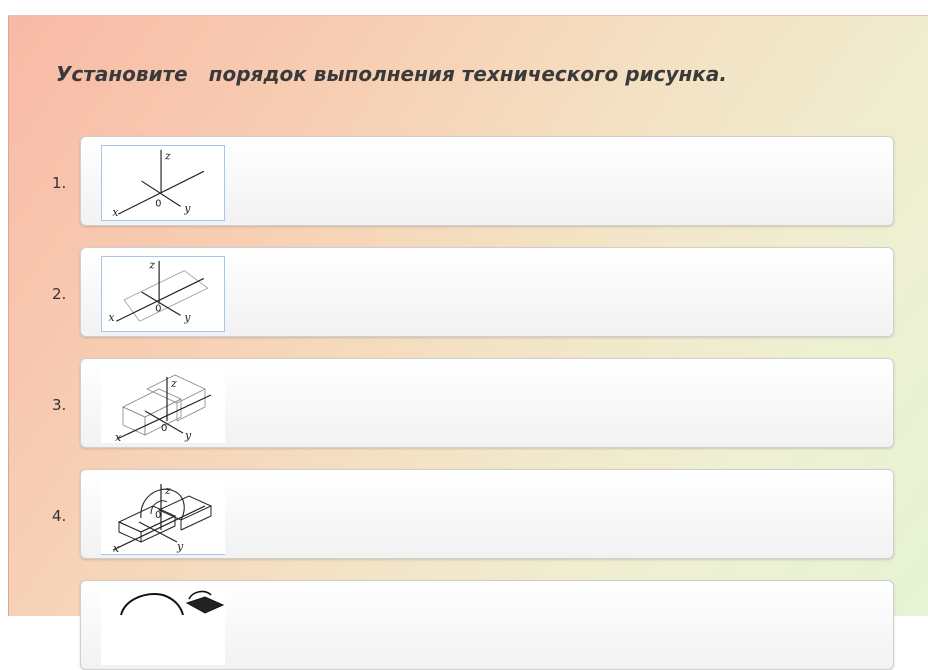 The width and height of the screenshot is (928, 670). Describe the element at coordinates (163, 405) in the screenshot. I see `bounding-boxes-image: z x y 0` at that location.